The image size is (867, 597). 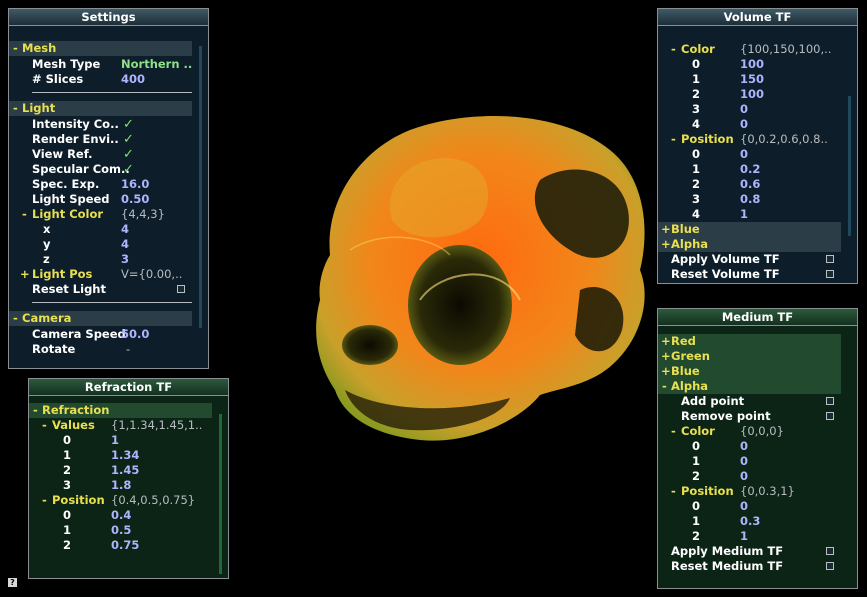 What do you see at coordinates (200, 187) in the screenshot?
I see `settings-scrollbar` at bounding box center [200, 187].